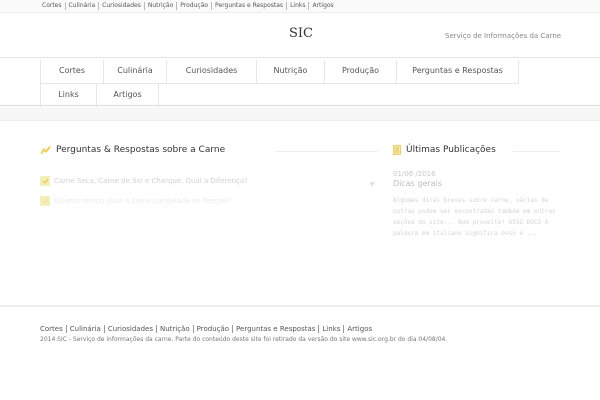 The height and width of the screenshot is (400, 600). I want to click on top-menu-producao: Produção, so click(195, 6).